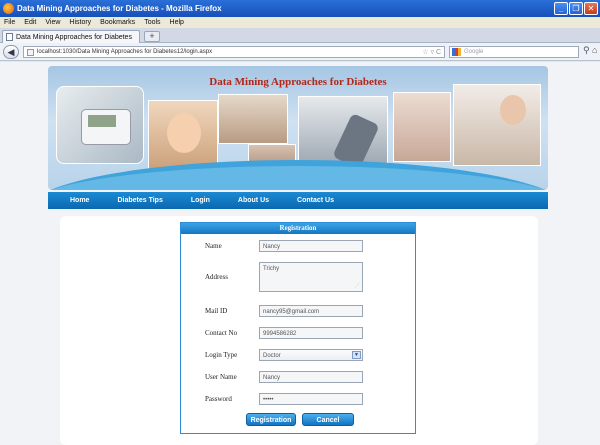 The image size is (600, 445). What do you see at coordinates (311, 355) in the screenshot?
I see `login-type-select: Doctor ▼` at bounding box center [311, 355].